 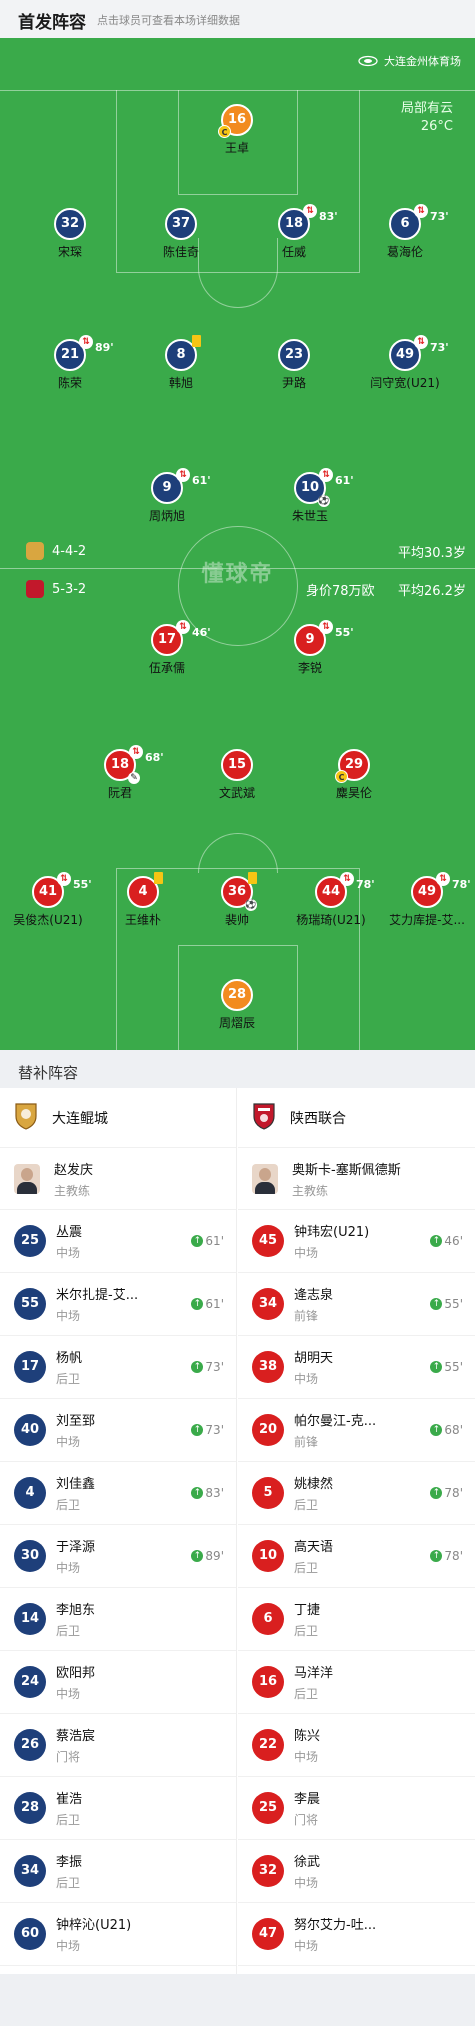 What do you see at coordinates (356, 1367) in the screenshot?
I see `bench-player-row: 38 胡明天 中场 ↑ 55'` at bounding box center [356, 1367].